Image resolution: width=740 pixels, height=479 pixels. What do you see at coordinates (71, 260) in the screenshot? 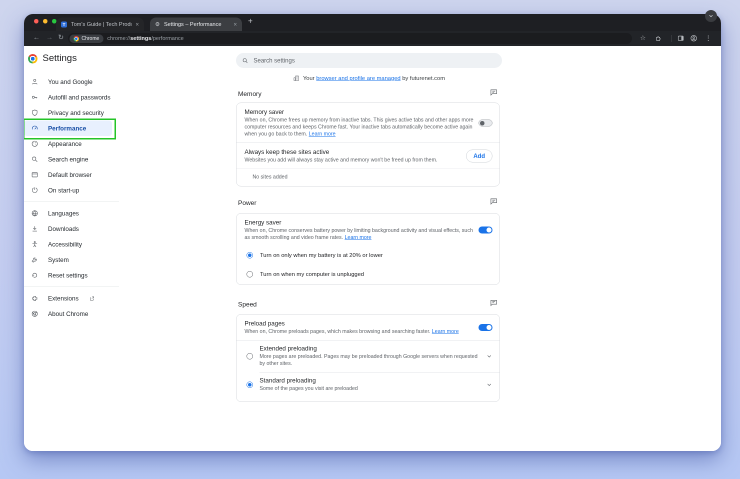
I see `sidebar-item-system: System` at bounding box center [71, 260].